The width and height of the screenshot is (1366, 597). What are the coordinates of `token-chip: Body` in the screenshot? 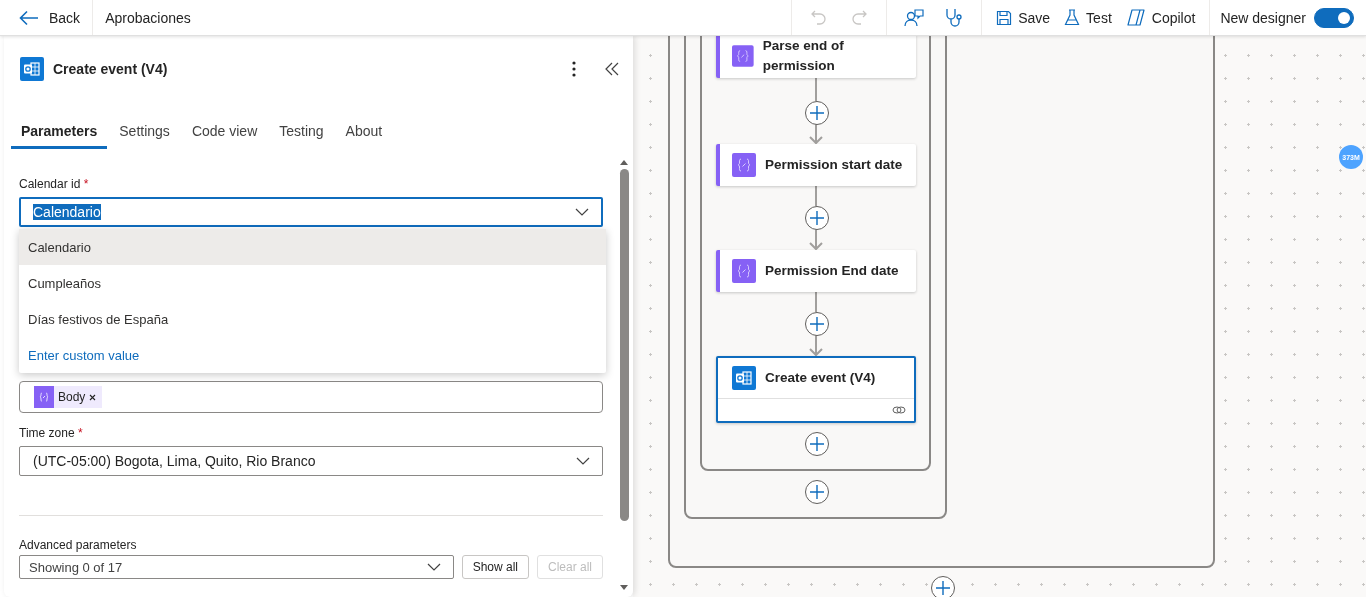 It's located at (68, 397).